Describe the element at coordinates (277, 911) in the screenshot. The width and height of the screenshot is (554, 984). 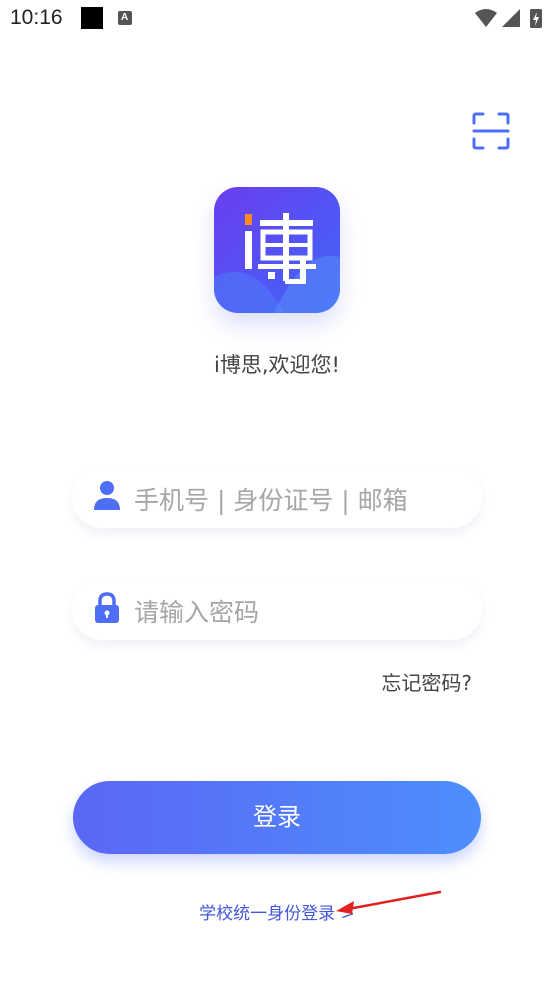
I see `school-sso-login-link: 学校统一身份登录 >` at that location.